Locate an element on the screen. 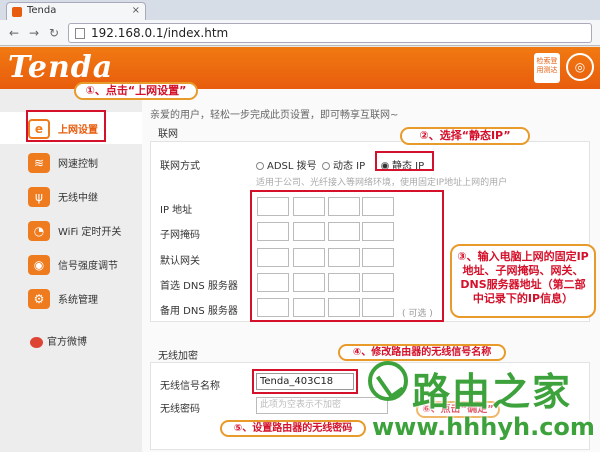  primary-dns-label: 首选 DNS 服务器 is located at coordinates (199, 286).